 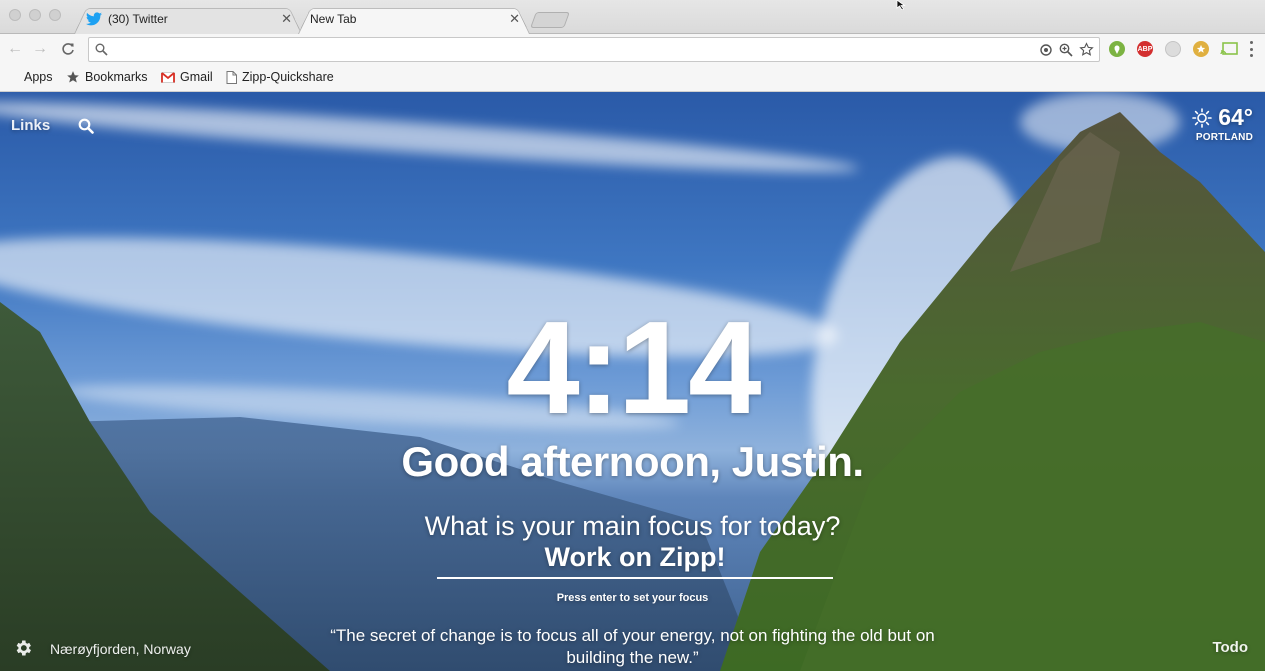 What do you see at coordinates (188, 19) in the screenshot?
I see `tab-twitter: (30) Twitter ✕` at bounding box center [188, 19].